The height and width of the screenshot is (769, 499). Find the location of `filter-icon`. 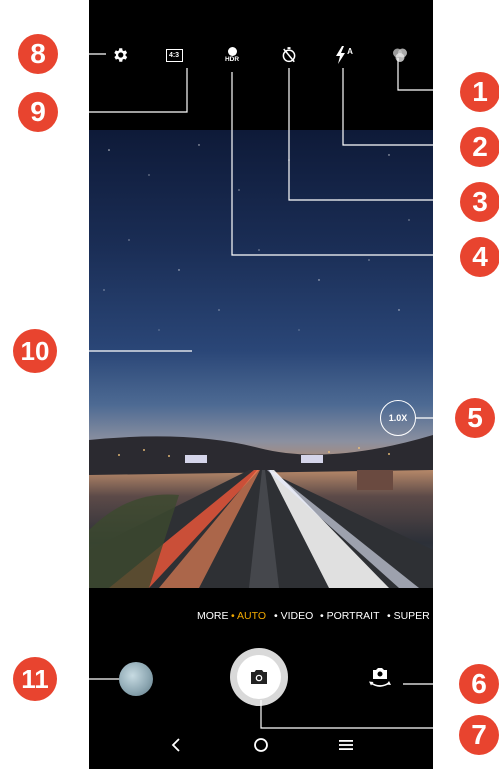

filter-icon is located at coordinates (400, 55).